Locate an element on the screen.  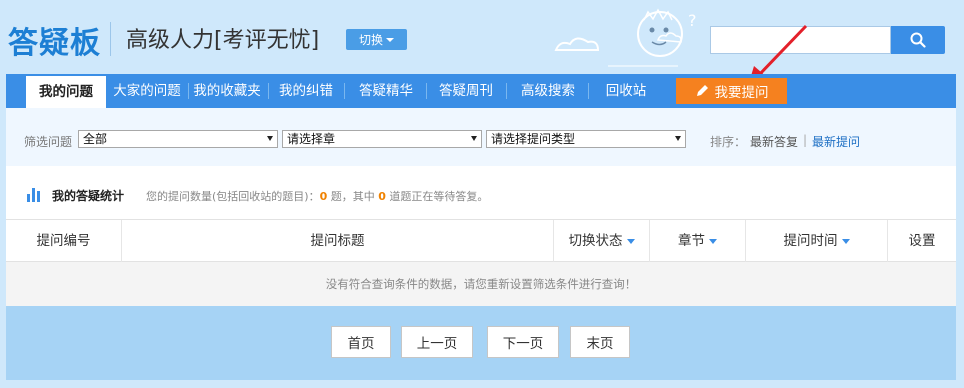
filter-all-value: 全部 is located at coordinates (95, 139).